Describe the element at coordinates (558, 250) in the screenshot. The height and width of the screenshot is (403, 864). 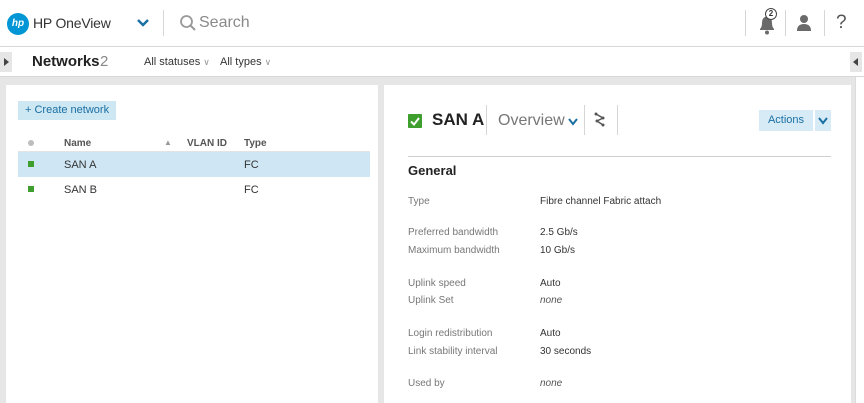
I see `property-value: 10 Gb/s` at that location.